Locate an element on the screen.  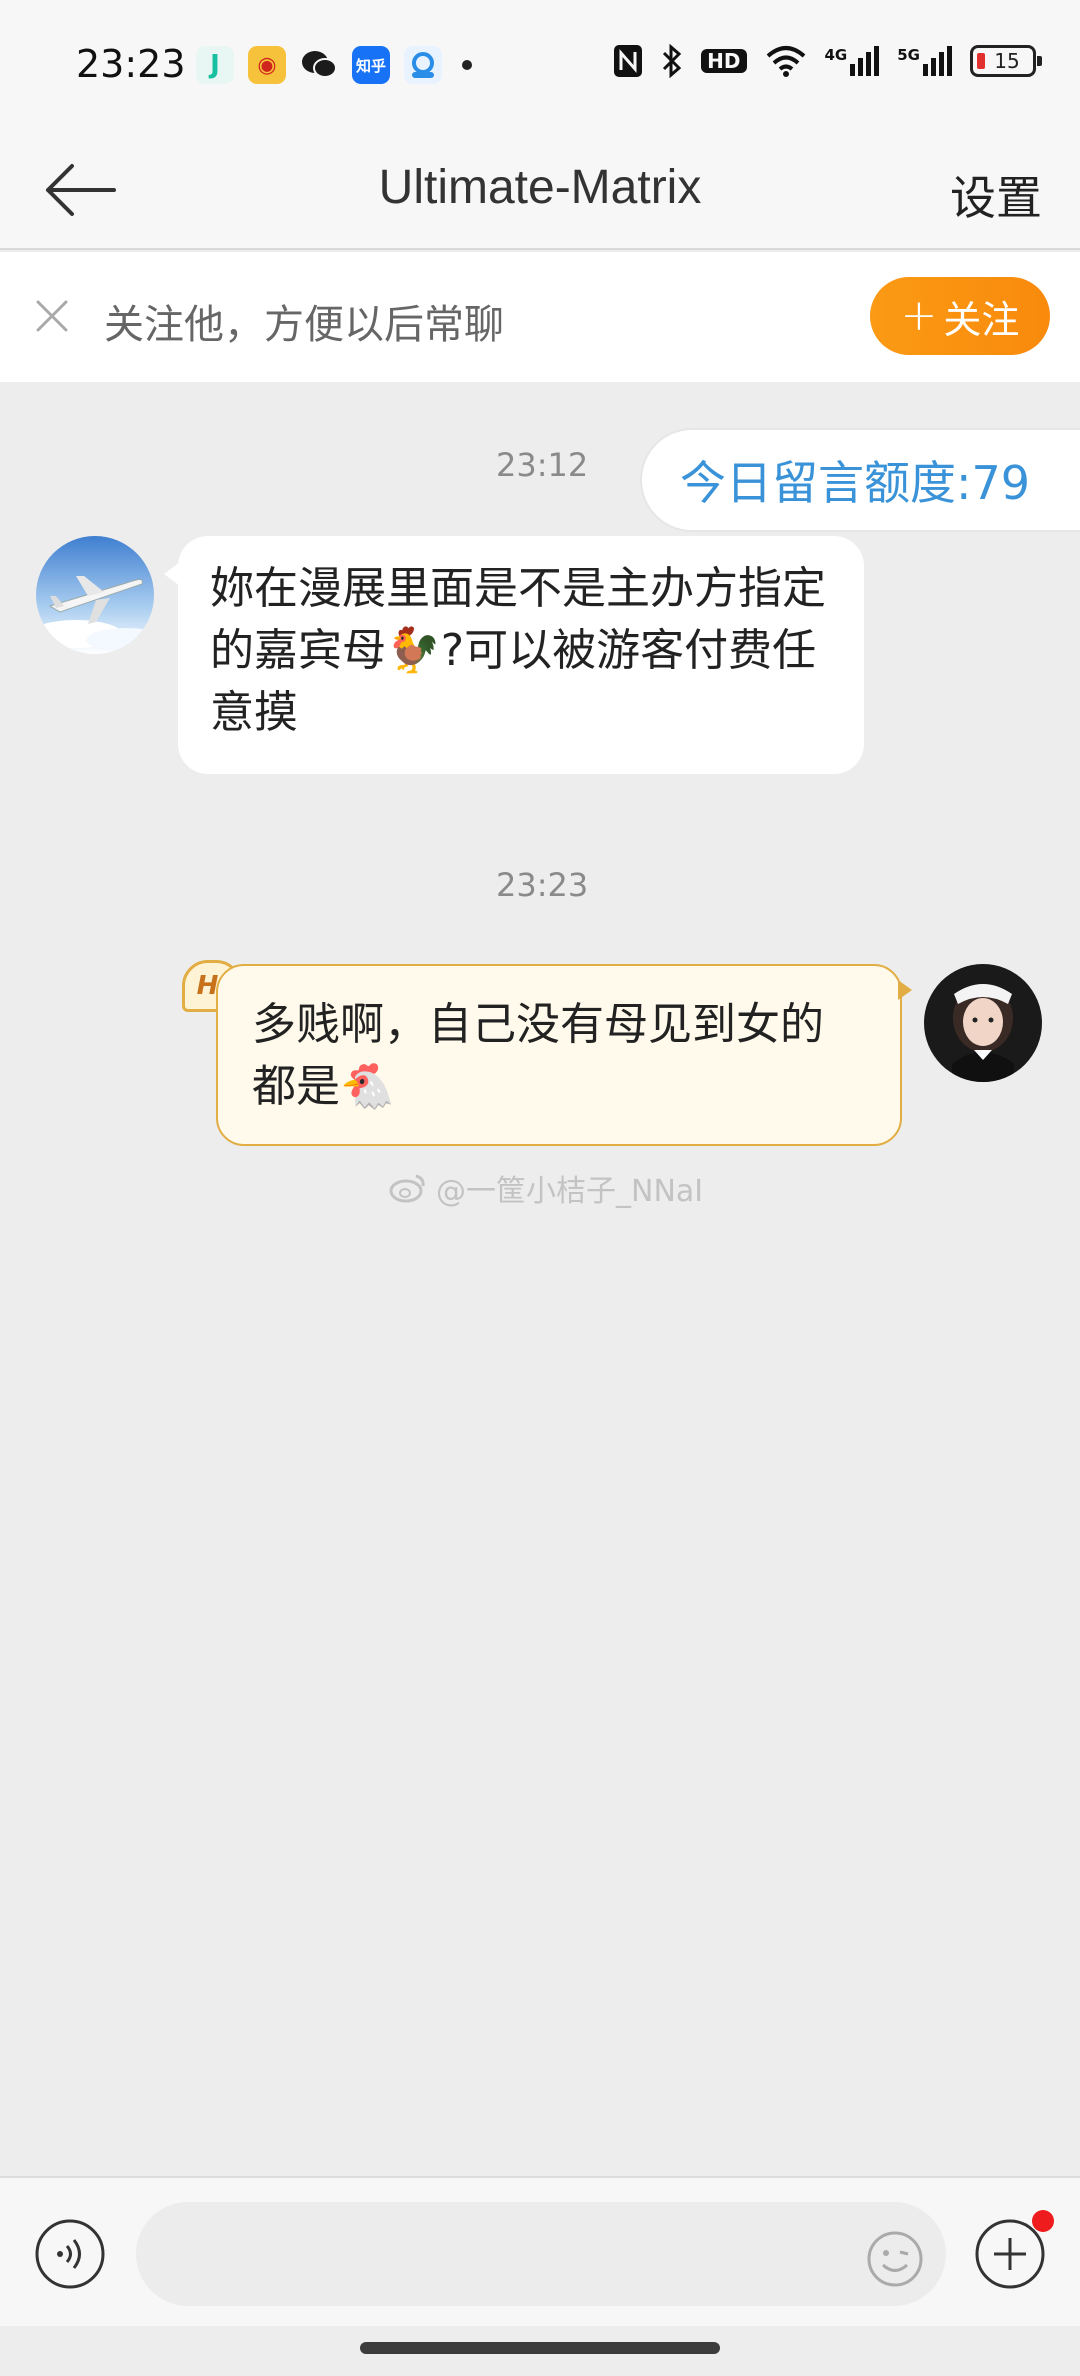
sender-avatar is located at coordinates (95, 595).